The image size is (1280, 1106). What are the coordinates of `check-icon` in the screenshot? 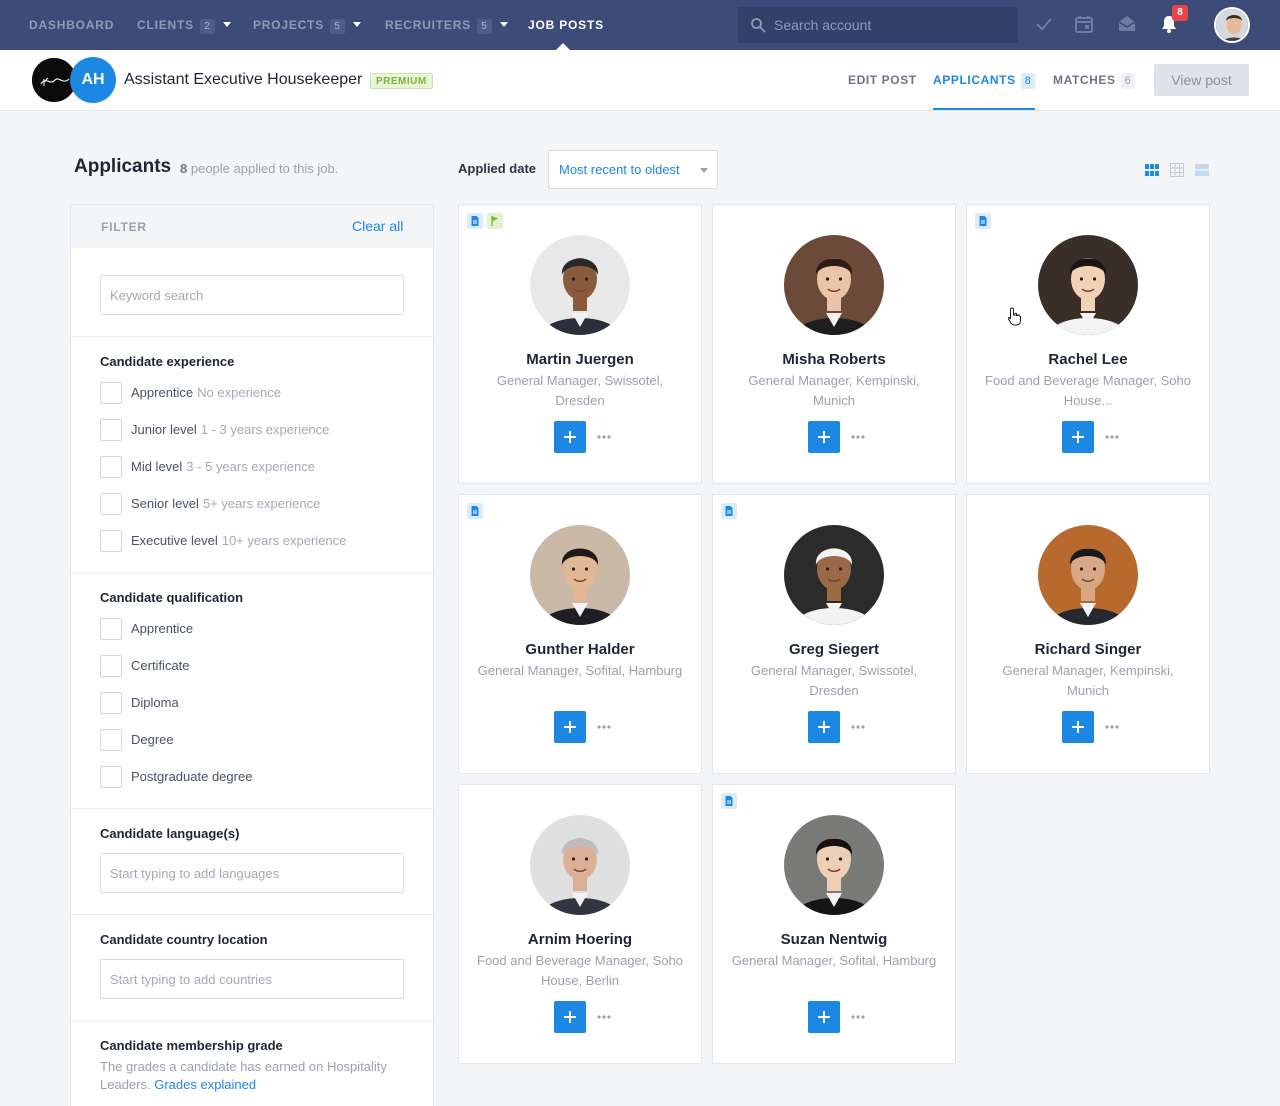 It's located at (1044, 24).